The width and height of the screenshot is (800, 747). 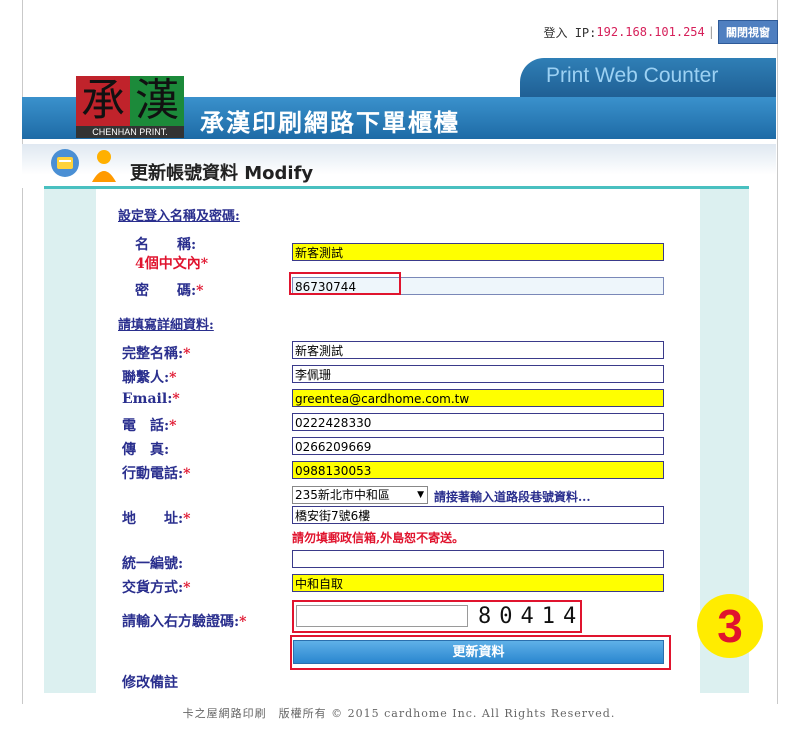 I want to click on contact-label: 聯繫人:*, so click(x=149, y=377).